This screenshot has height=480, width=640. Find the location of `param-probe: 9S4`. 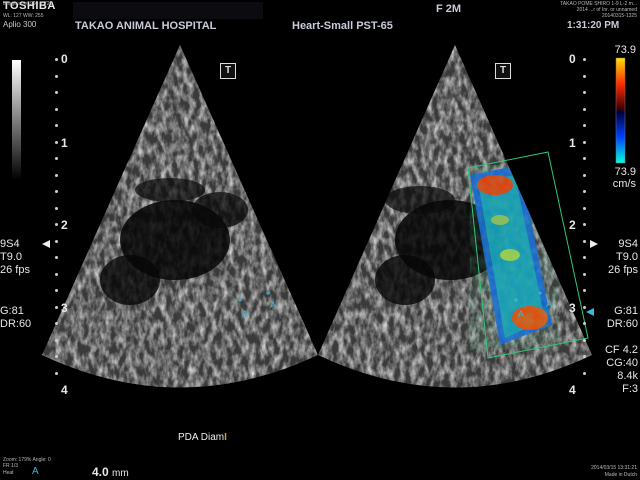

param-probe: 9S4 is located at coordinates (10, 244).